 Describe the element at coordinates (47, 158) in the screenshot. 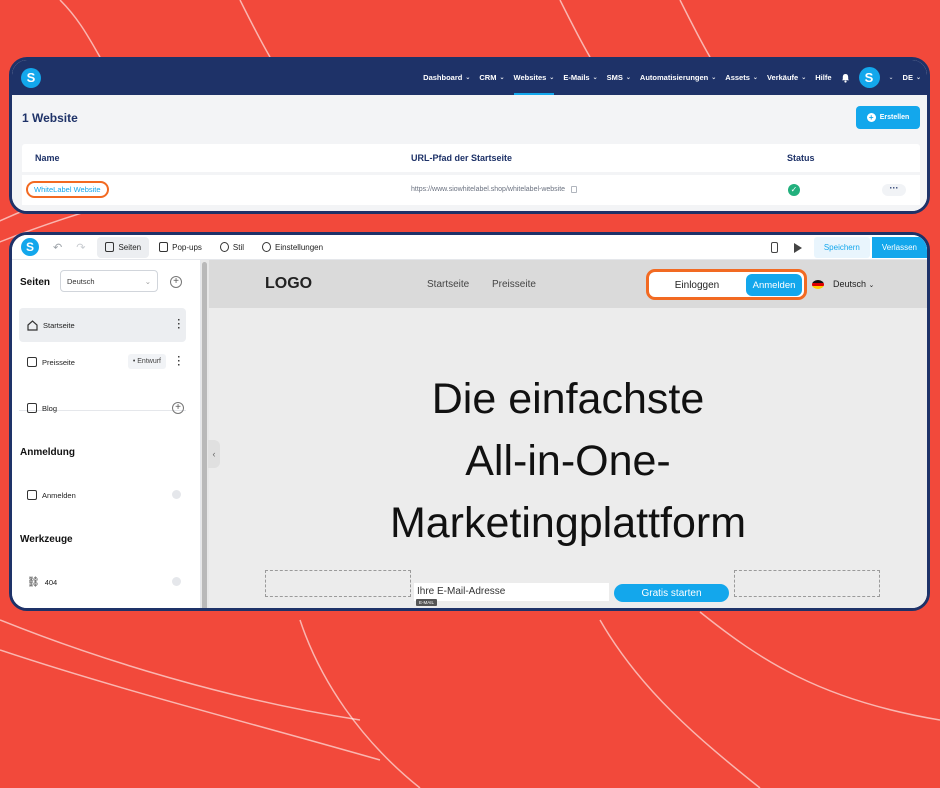

I see `column-header-name: Name` at that location.